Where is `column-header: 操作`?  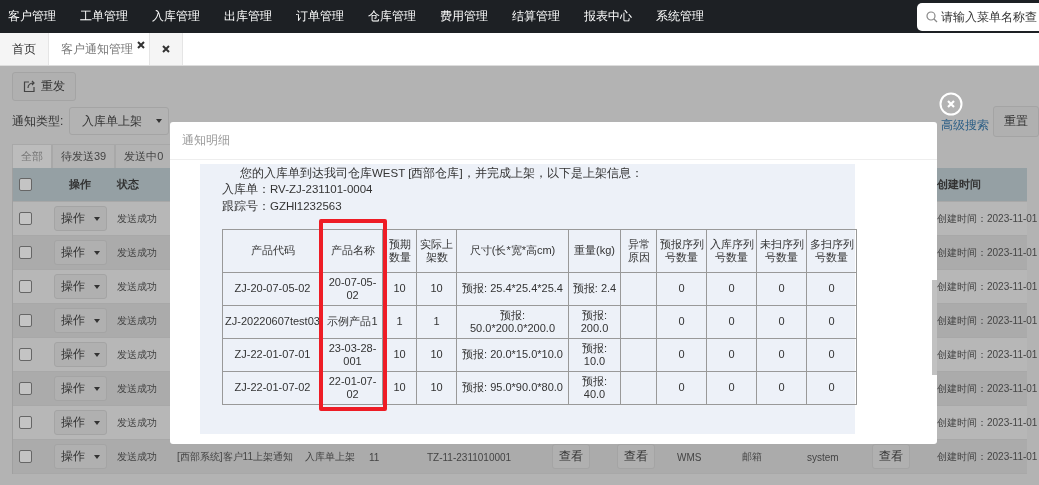 column-header: 操作 is located at coordinates (80, 184).